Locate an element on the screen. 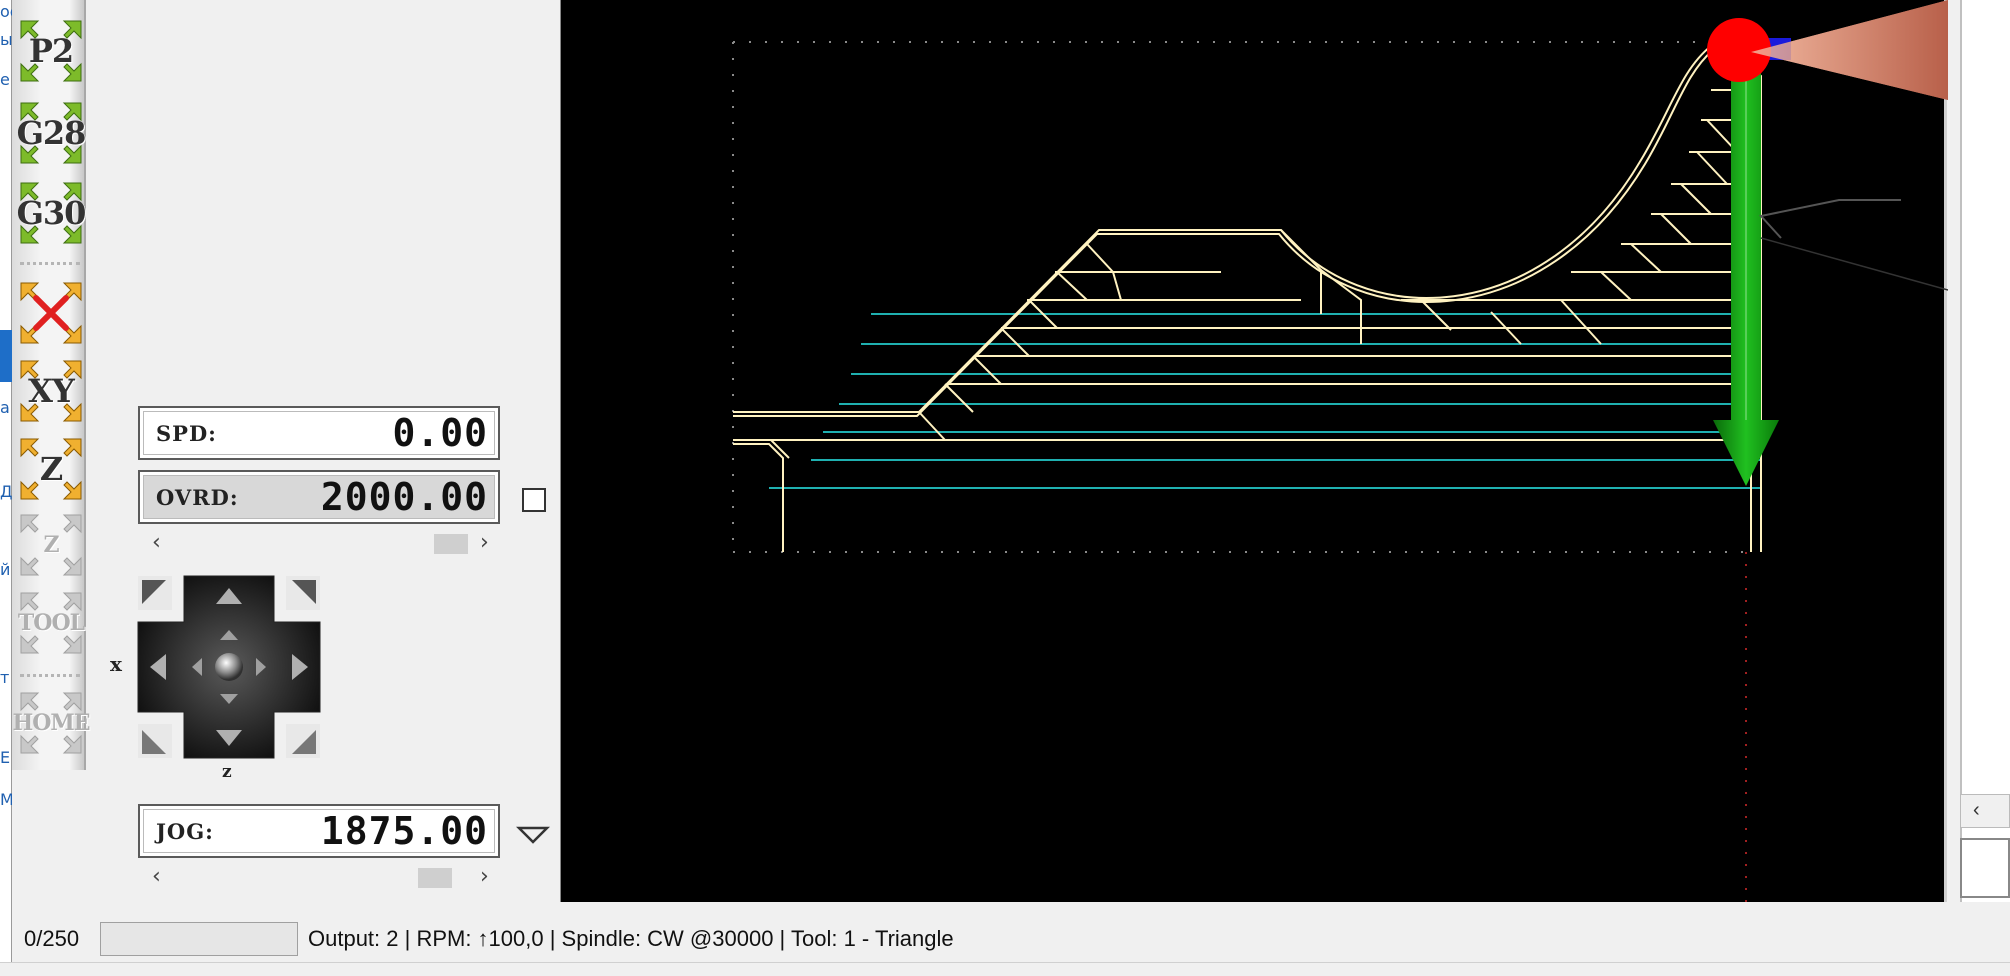  override-value: 2000.00 is located at coordinates (404, 497).